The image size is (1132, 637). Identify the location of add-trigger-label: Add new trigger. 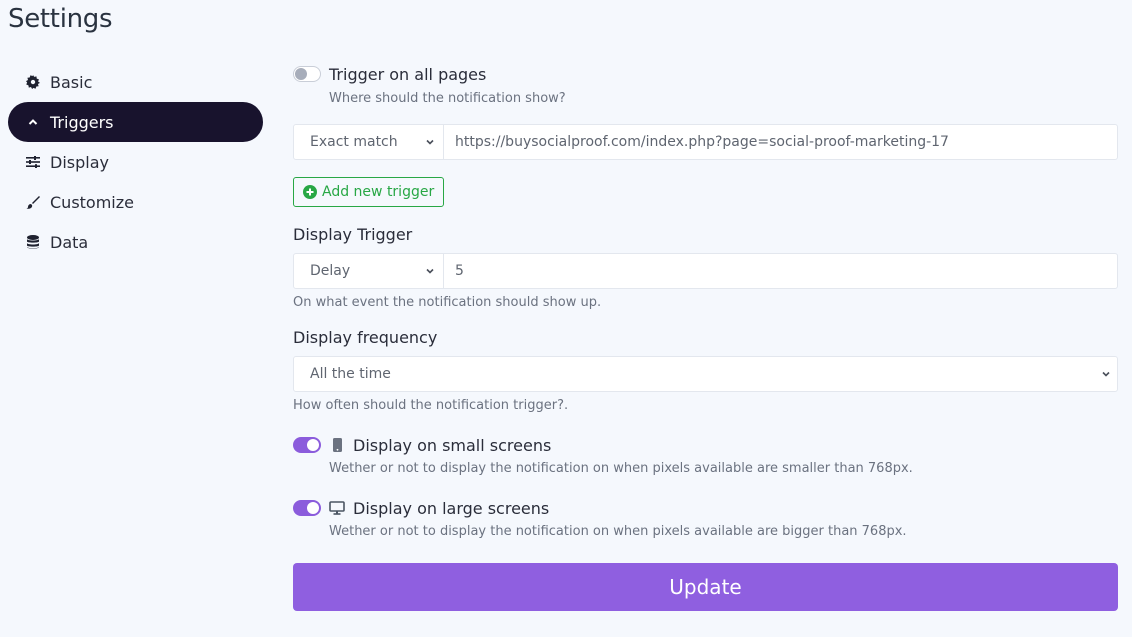
(378, 192).